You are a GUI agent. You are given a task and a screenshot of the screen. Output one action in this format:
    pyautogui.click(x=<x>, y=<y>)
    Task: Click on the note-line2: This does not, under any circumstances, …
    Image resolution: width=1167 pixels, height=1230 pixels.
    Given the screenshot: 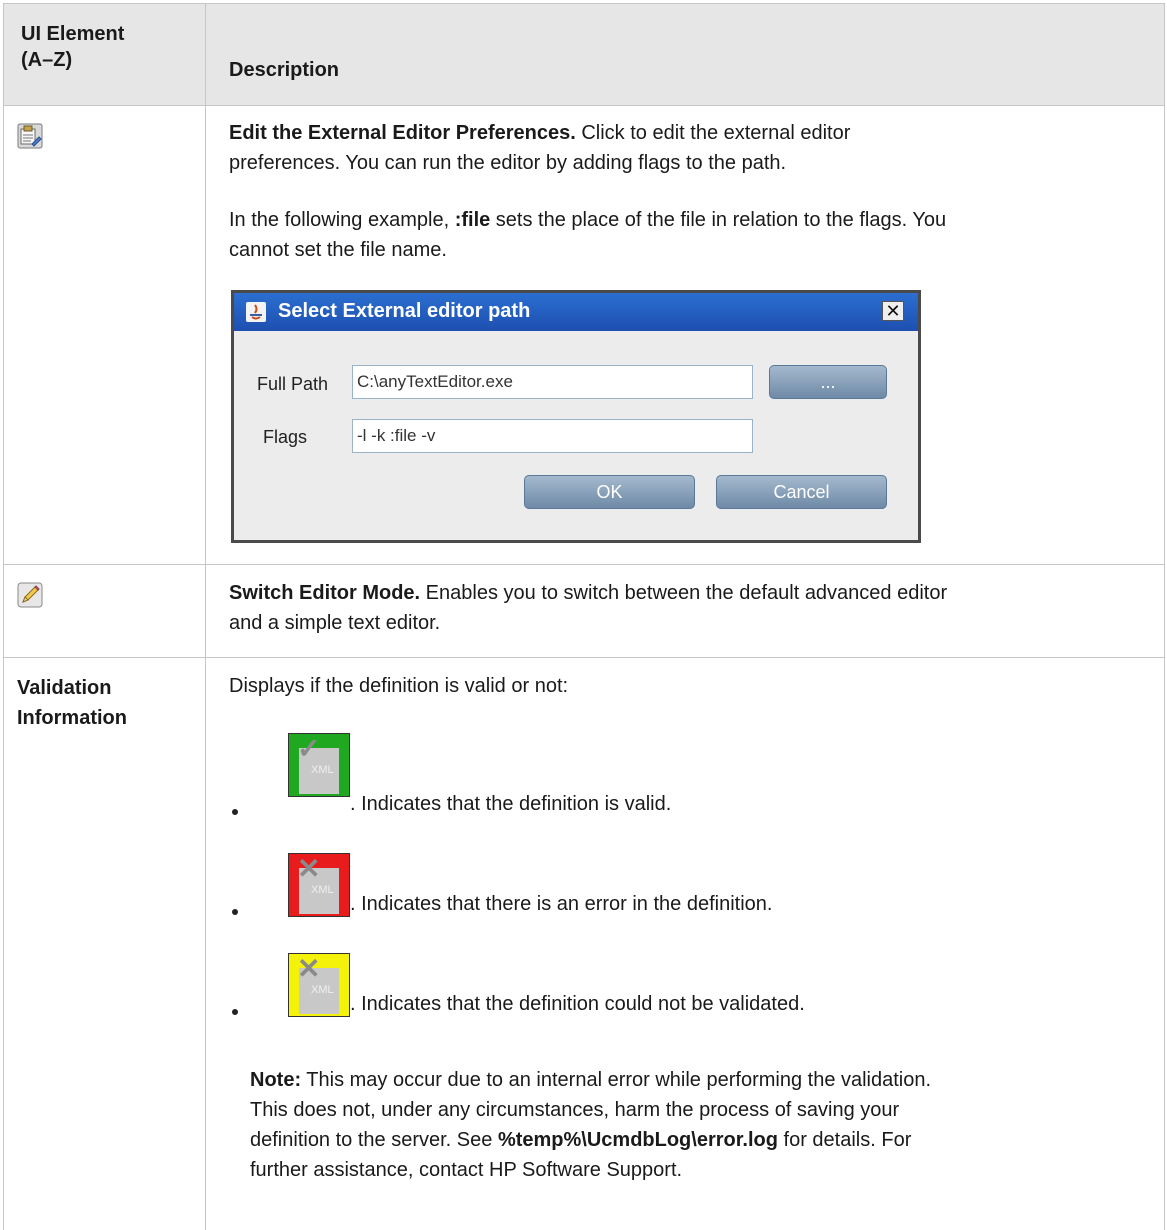 What is the action you would take?
    pyautogui.click(x=575, y=1110)
    